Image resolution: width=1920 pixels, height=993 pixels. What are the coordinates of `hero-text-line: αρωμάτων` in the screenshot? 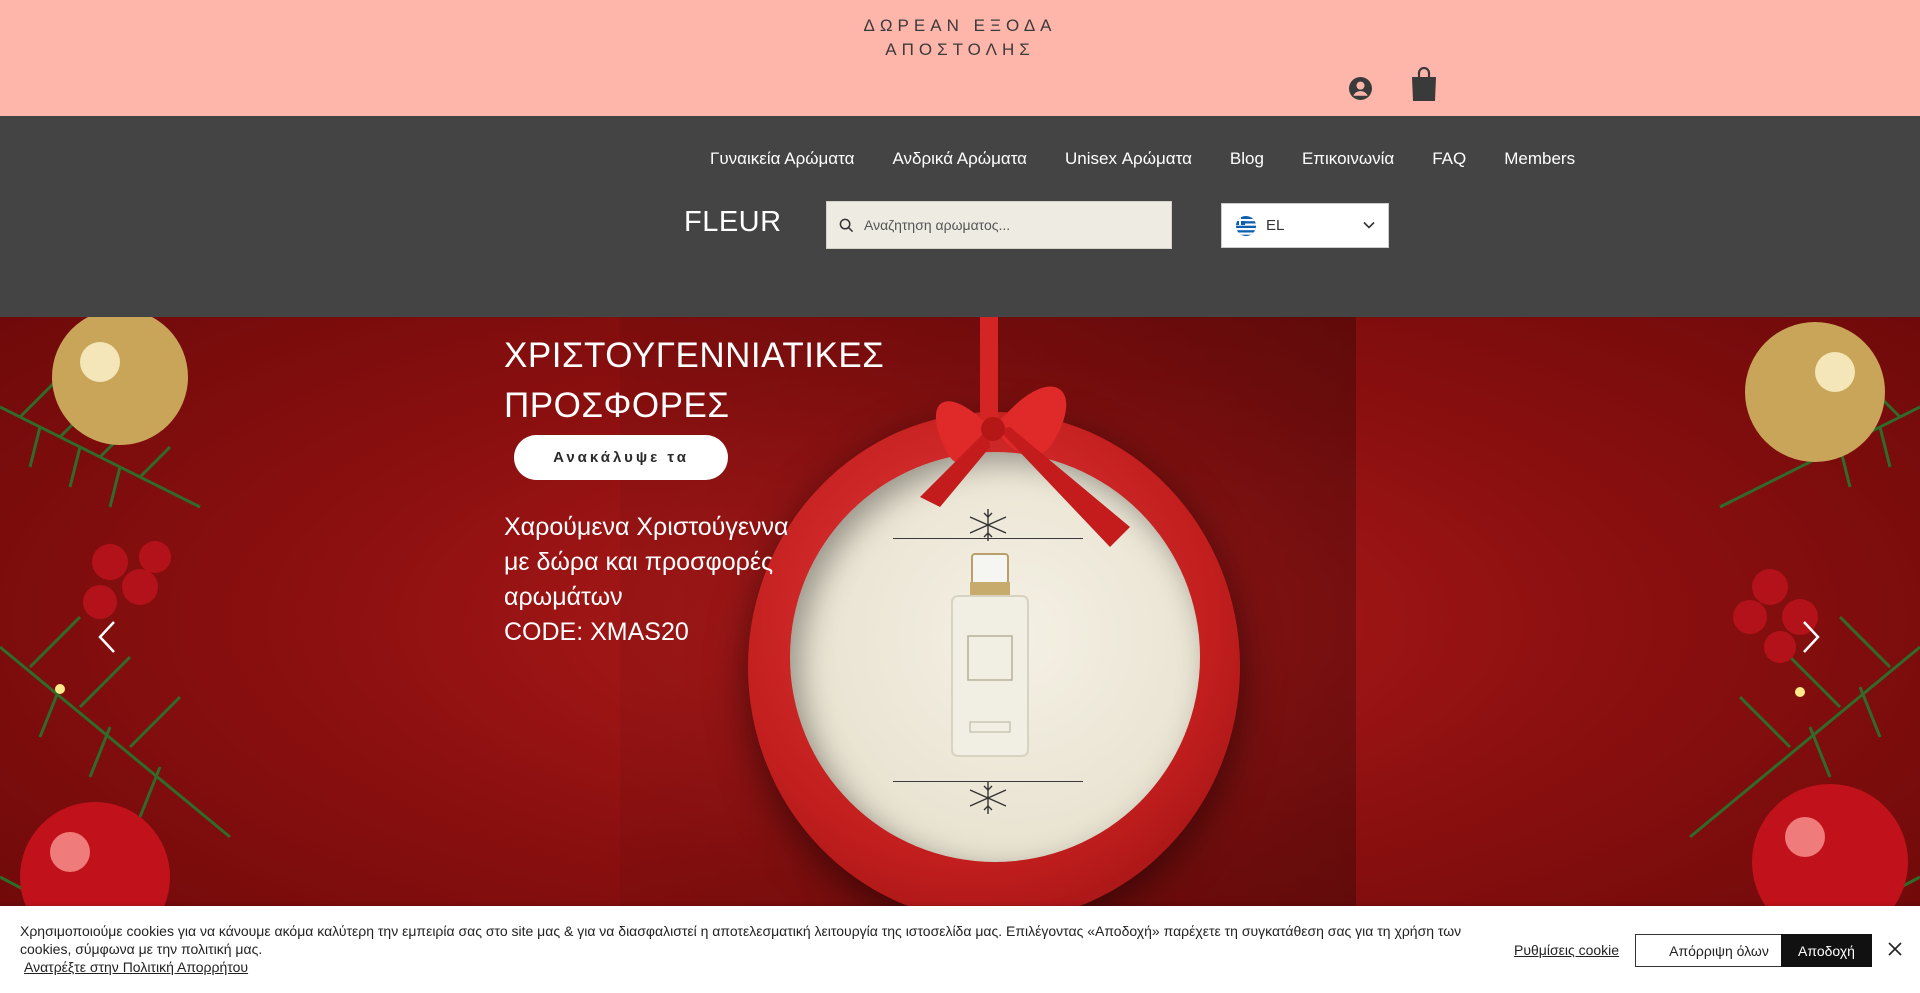 It's located at (563, 597).